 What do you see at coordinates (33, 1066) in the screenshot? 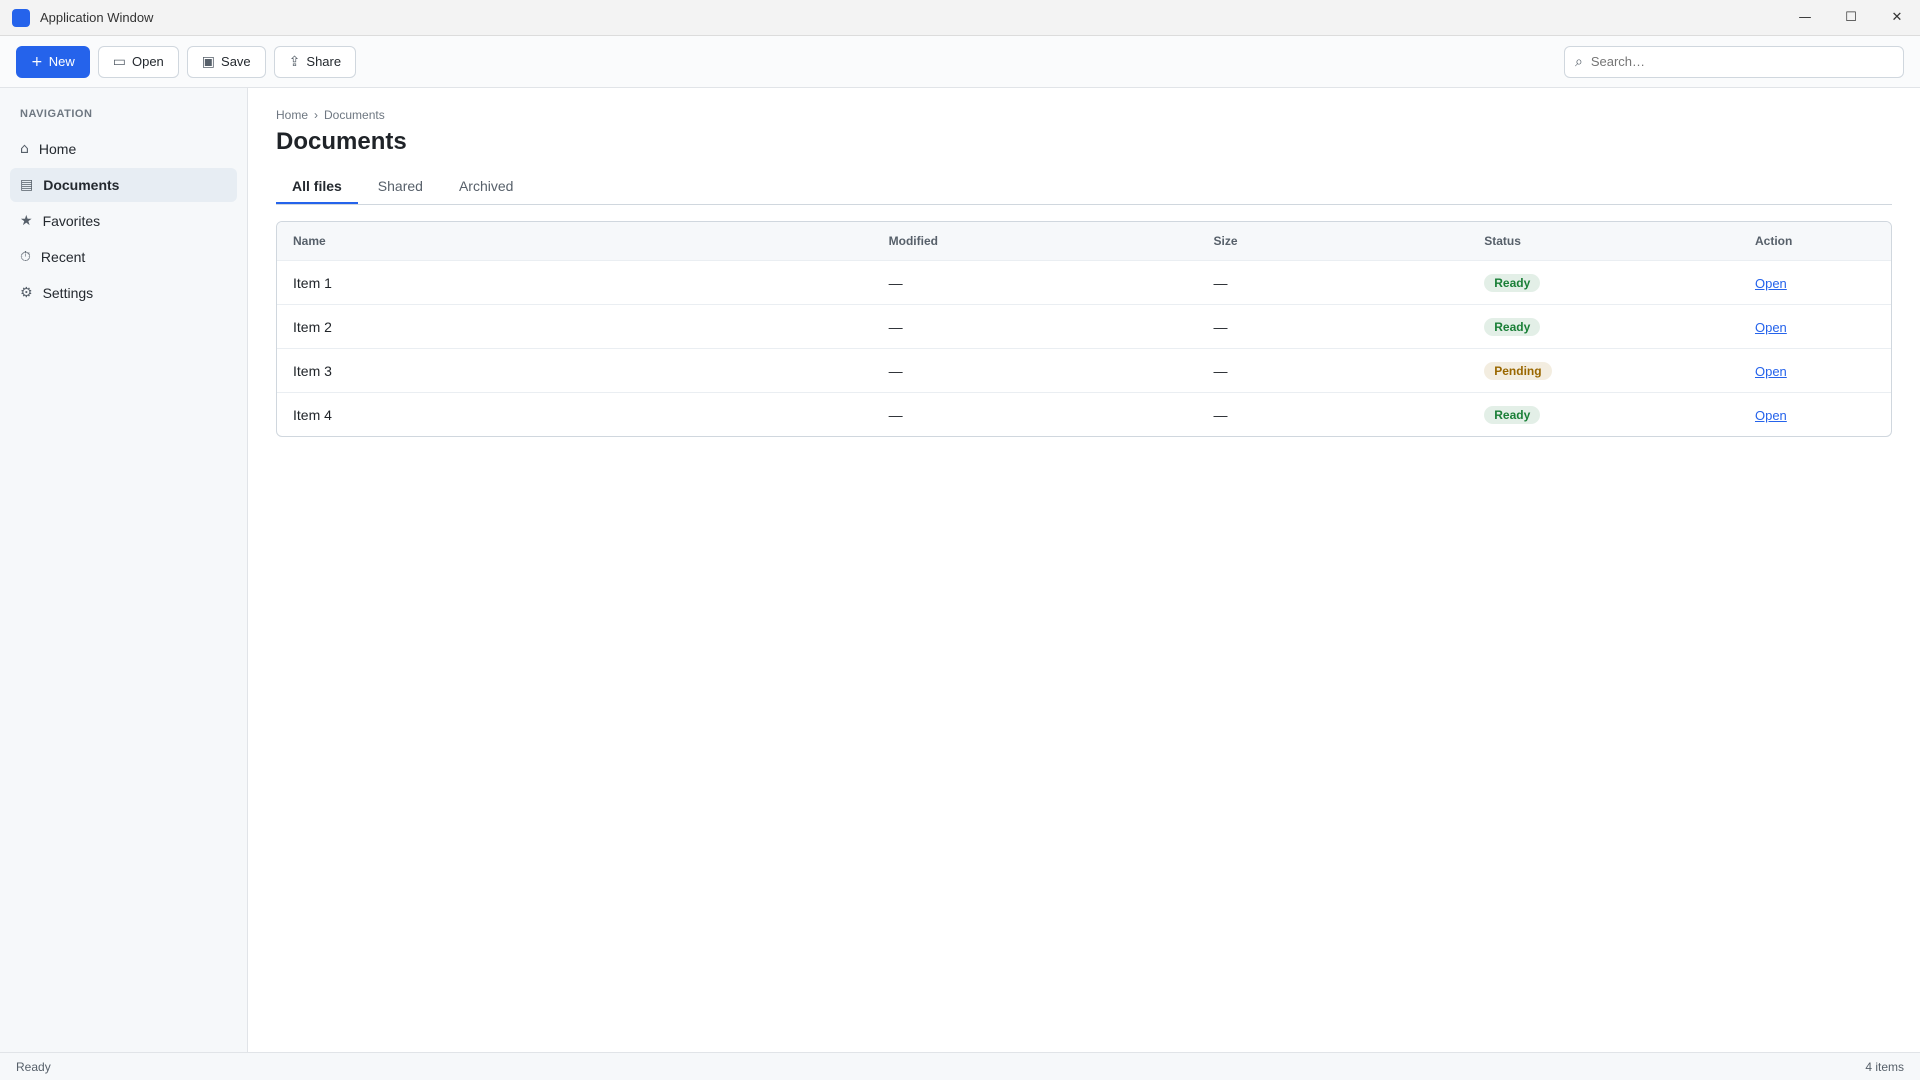
I see `status-text: Ready` at bounding box center [33, 1066].